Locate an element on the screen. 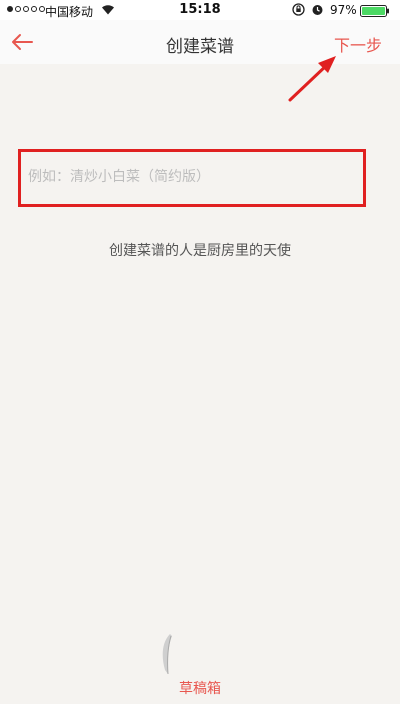 This screenshot has width=400, height=704. status-bar: 中国移动 15:18 97% is located at coordinates (200, 10).